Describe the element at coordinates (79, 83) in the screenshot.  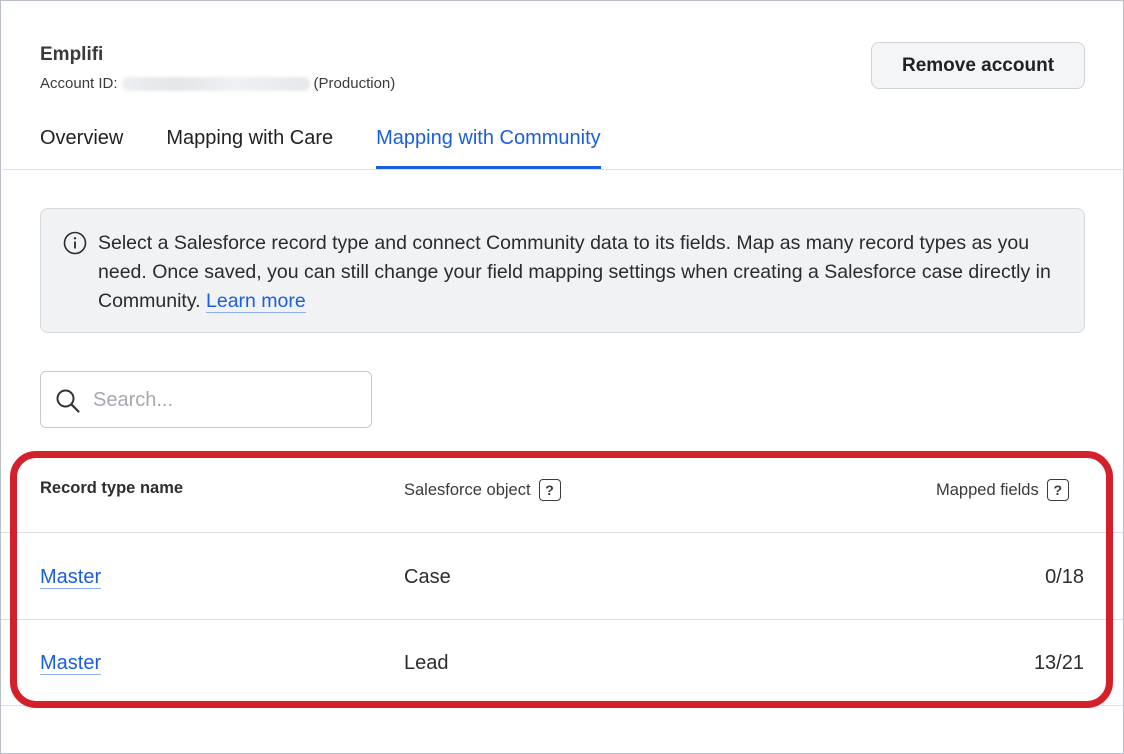
I see `account-id-label: Account ID:` at that location.